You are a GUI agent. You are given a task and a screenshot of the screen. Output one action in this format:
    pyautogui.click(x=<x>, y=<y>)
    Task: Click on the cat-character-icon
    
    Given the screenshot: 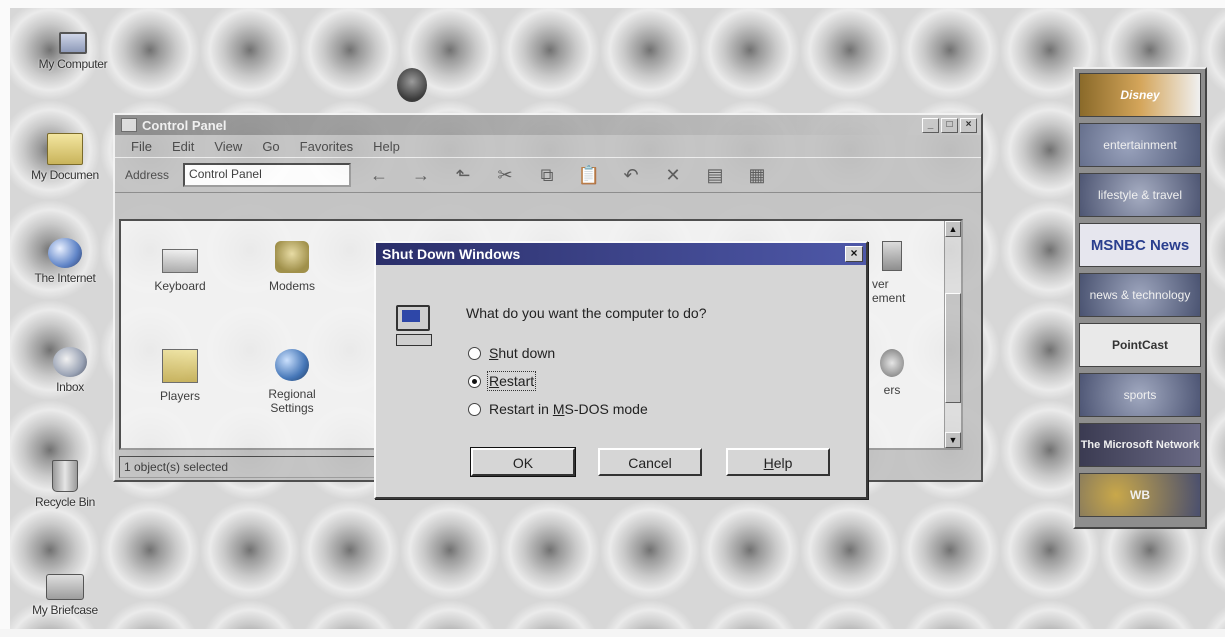 What is the action you would take?
    pyautogui.click(x=412, y=85)
    